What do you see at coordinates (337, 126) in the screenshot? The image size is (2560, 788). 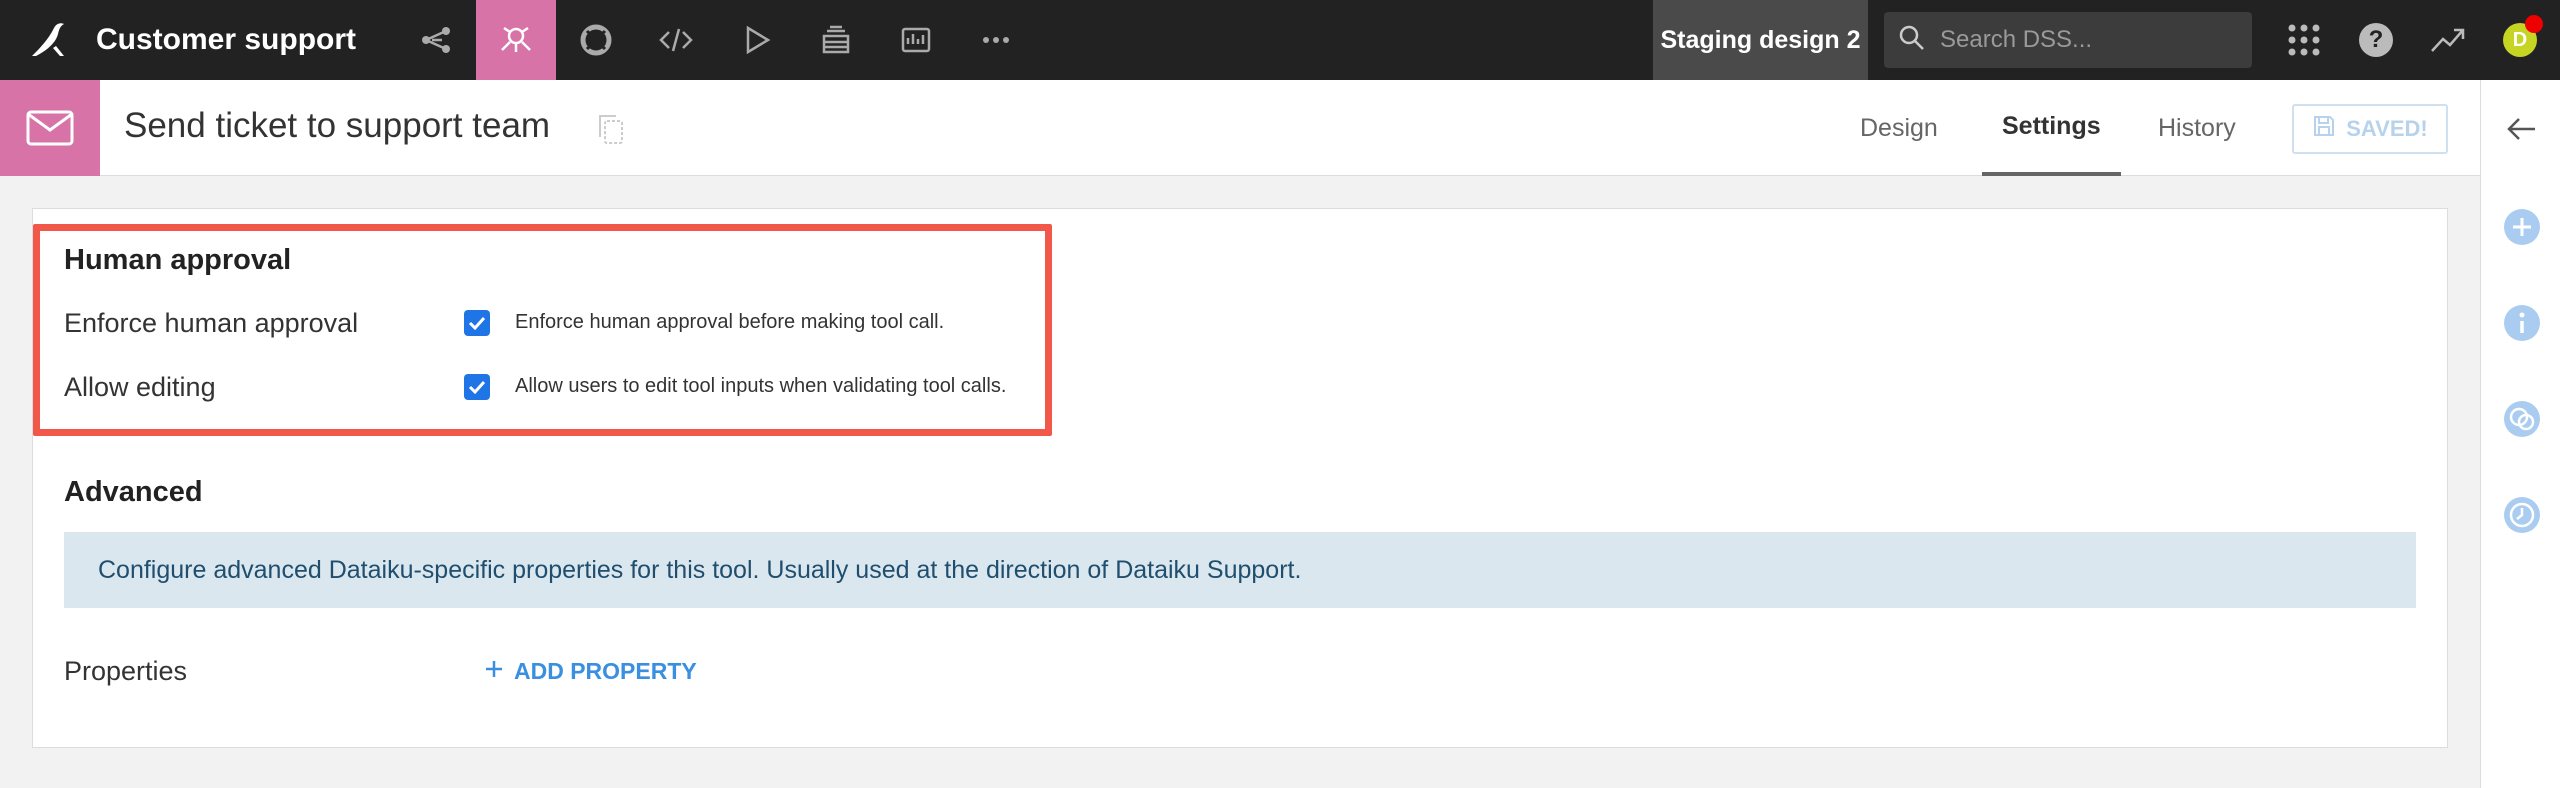 I see `item-title: Send ticket to support team` at bounding box center [337, 126].